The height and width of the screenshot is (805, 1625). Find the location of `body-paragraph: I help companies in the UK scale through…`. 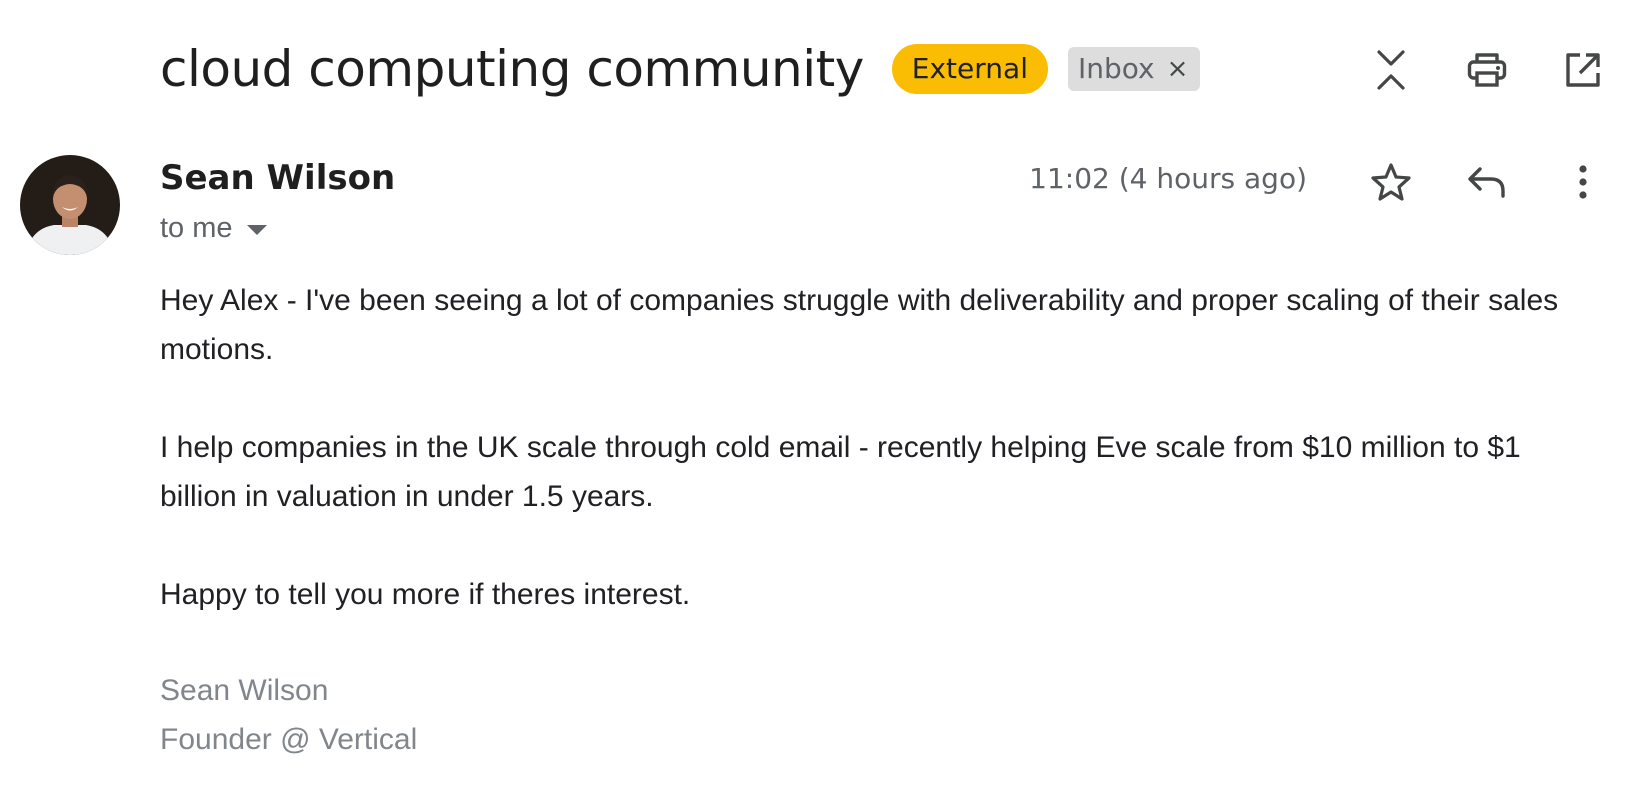

body-paragraph: I help companies in the UK scale through… is located at coordinates (840, 472).